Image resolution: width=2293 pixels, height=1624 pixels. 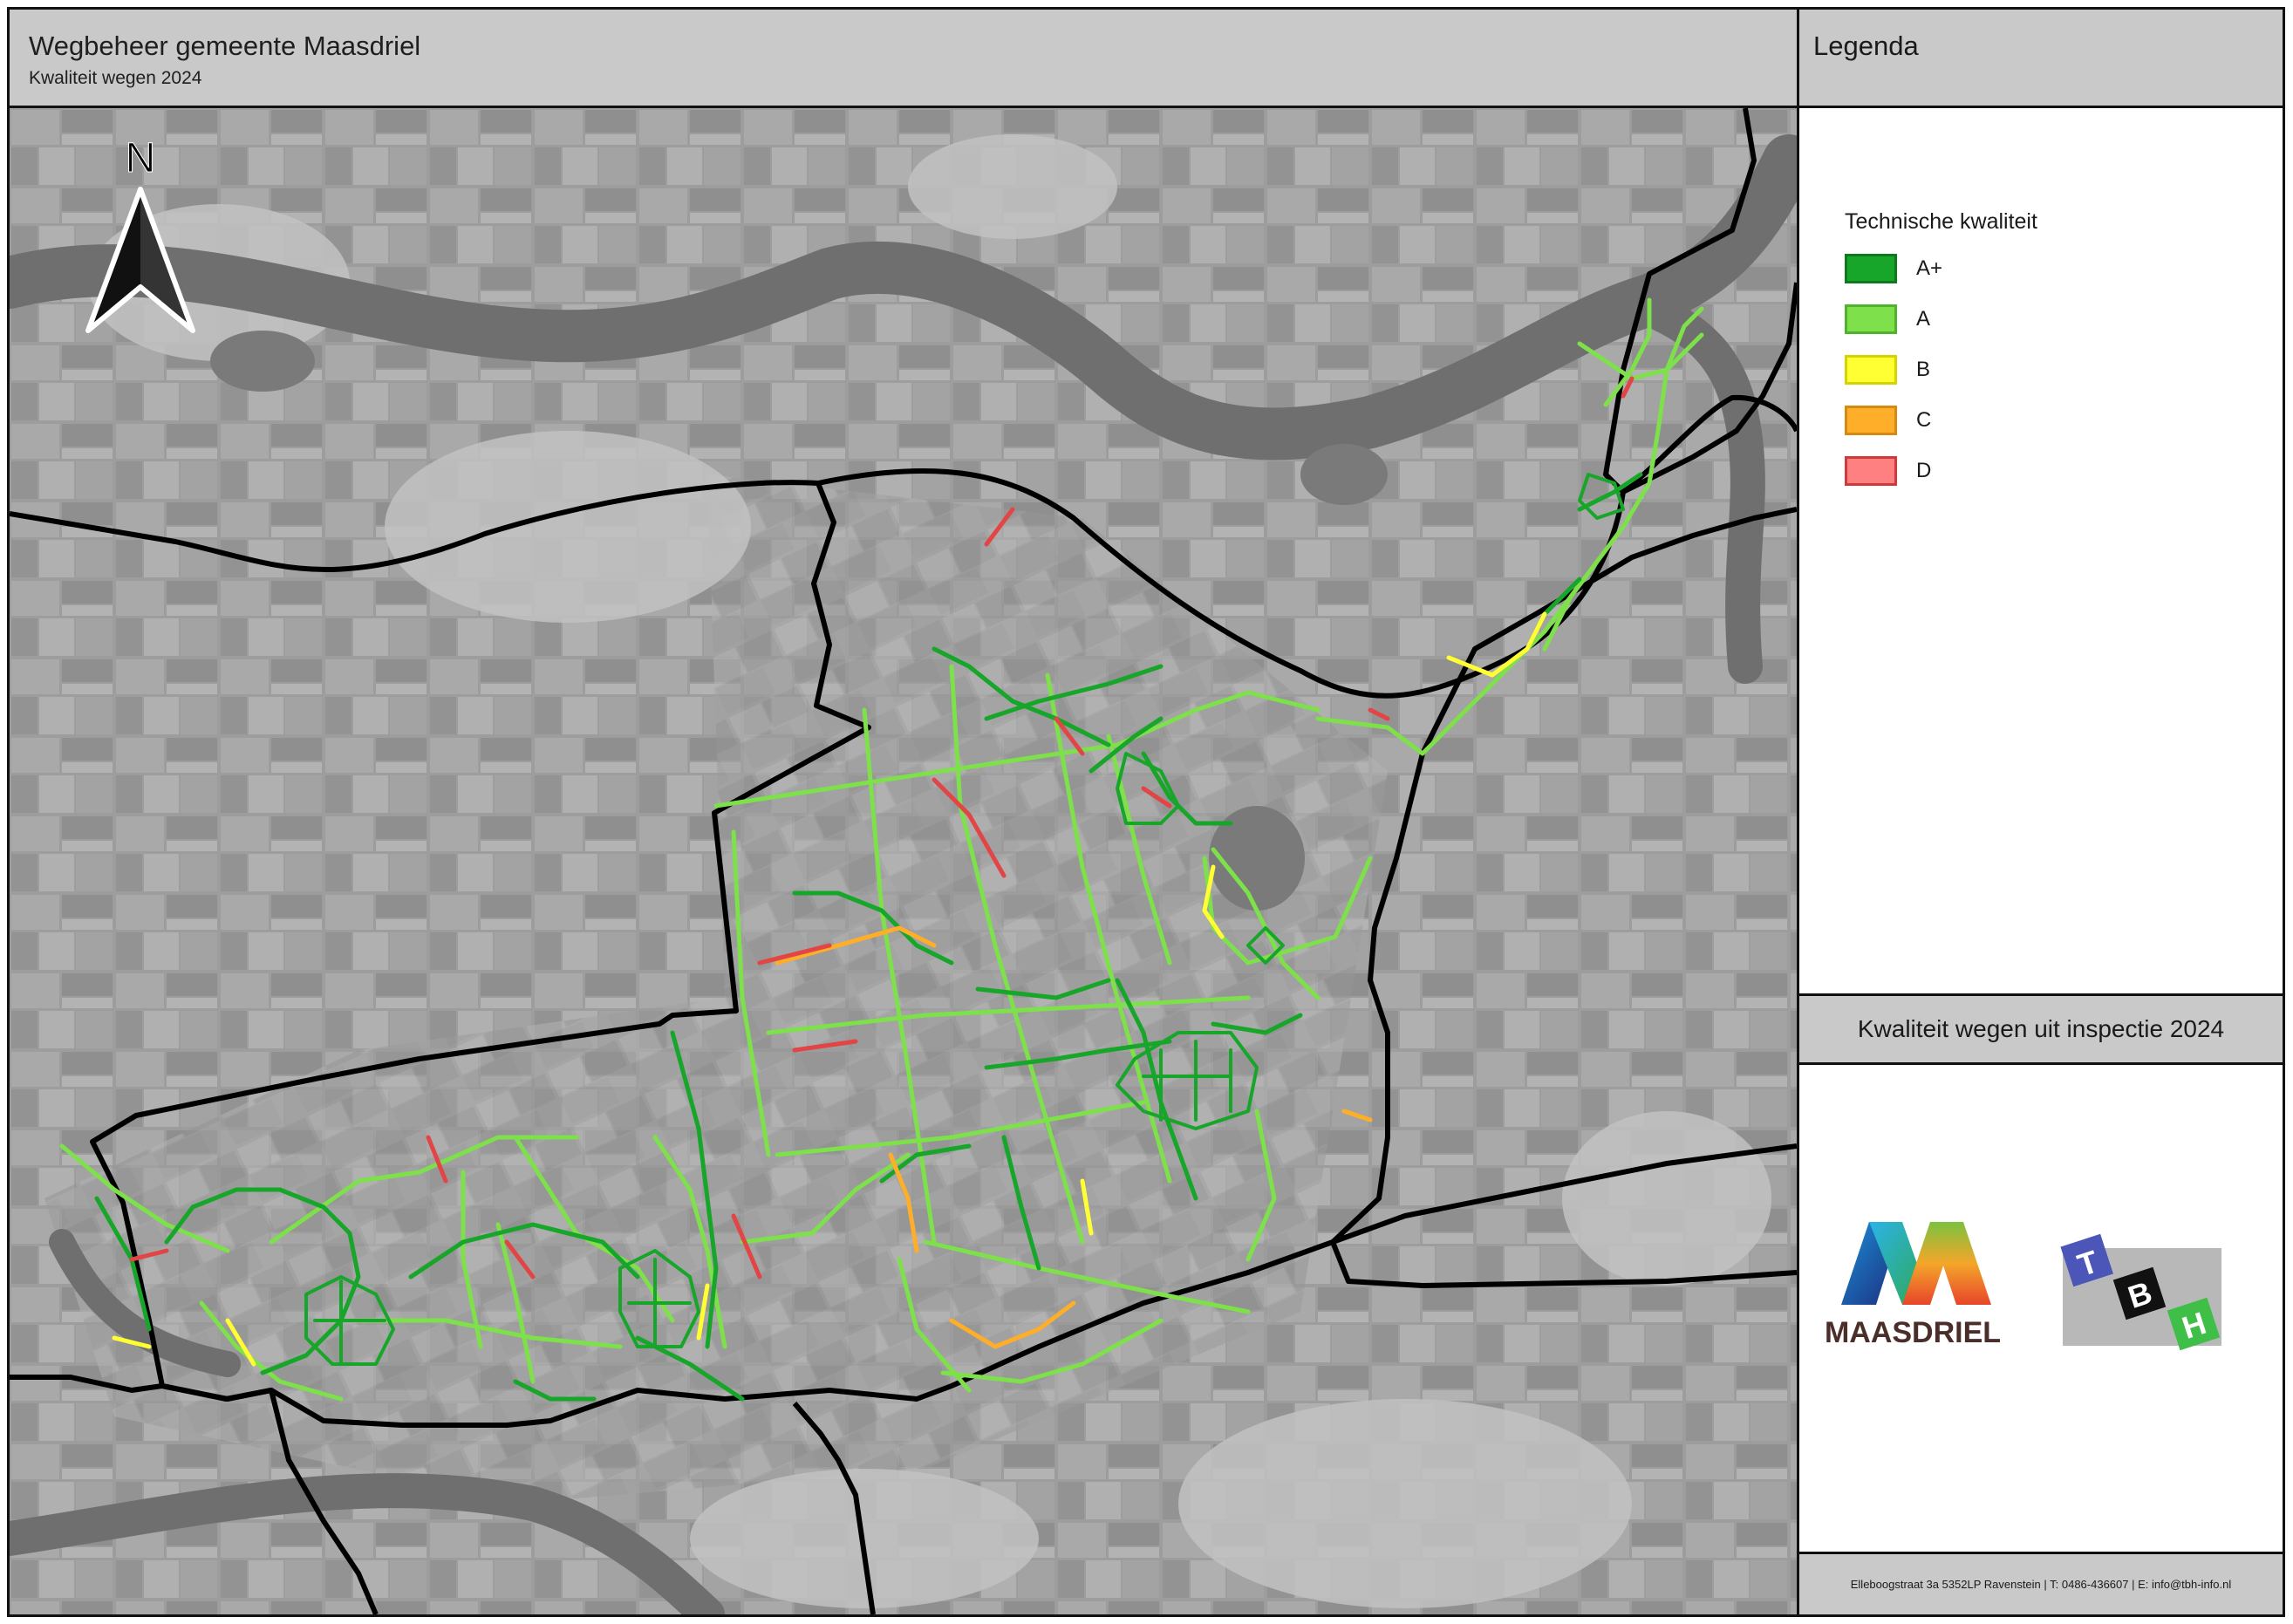 What do you see at coordinates (1929, 268) in the screenshot?
I see `legend-item-label: A+` at bounding box center [1929, 268].